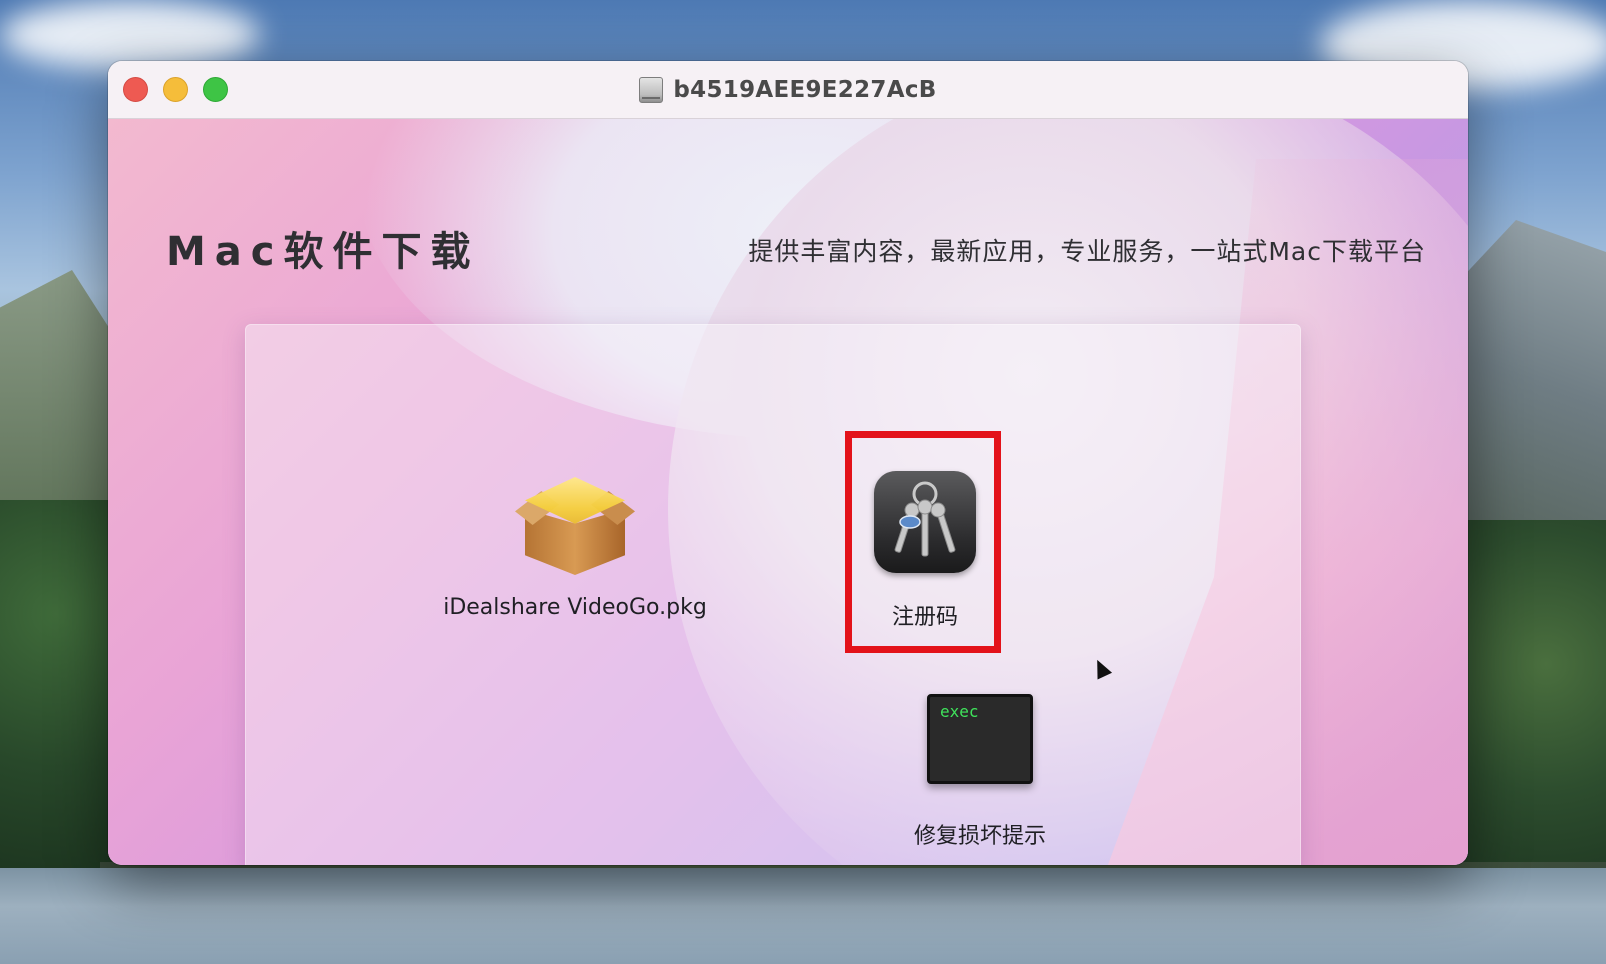  I want to click on window-title-group: b4519AEE9E227AcB, so click(788, 89).